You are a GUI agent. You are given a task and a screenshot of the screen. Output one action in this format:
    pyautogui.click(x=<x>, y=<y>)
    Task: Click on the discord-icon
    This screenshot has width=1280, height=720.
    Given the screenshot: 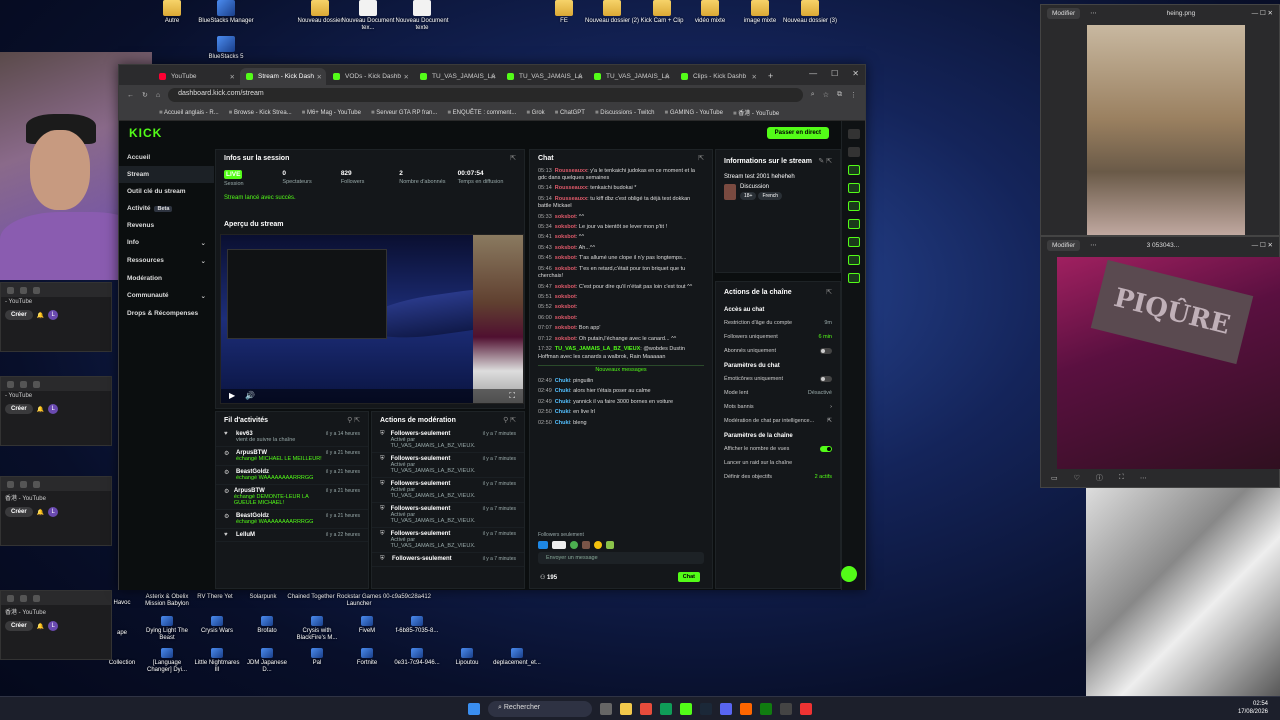 What is the action you would take?
    pyautogui.click(x=726, y=708)
    